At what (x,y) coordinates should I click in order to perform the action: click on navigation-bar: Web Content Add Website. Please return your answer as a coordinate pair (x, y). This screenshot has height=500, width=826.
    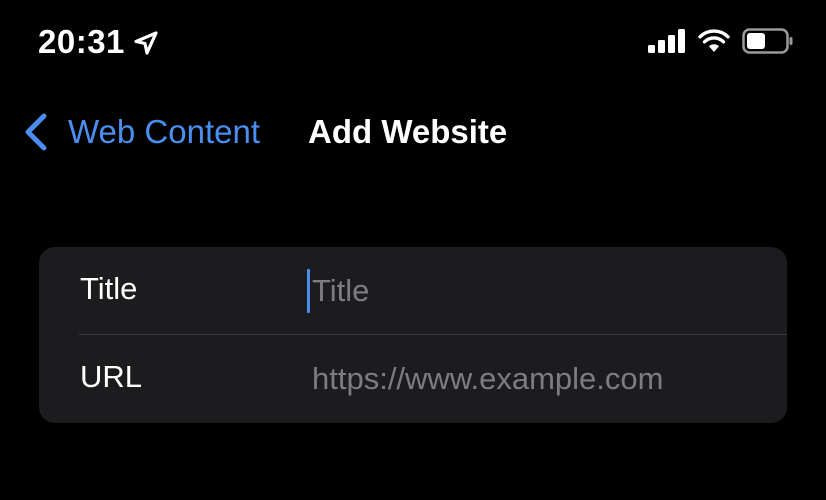
    Looking at the image, I should click on (413, 133).